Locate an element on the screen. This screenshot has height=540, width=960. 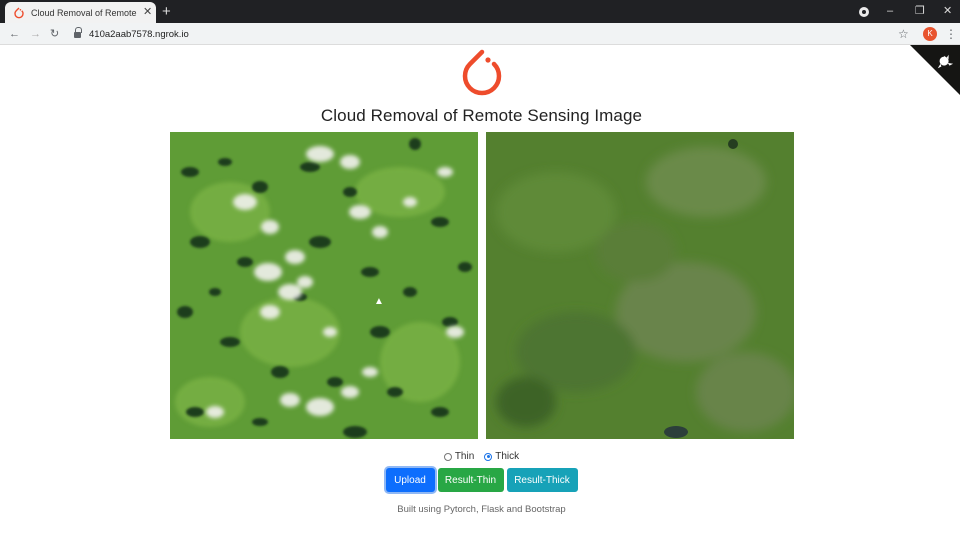
action-buttons: Upload Result-Thin Result-Thick is located at coordinates (480, 480).